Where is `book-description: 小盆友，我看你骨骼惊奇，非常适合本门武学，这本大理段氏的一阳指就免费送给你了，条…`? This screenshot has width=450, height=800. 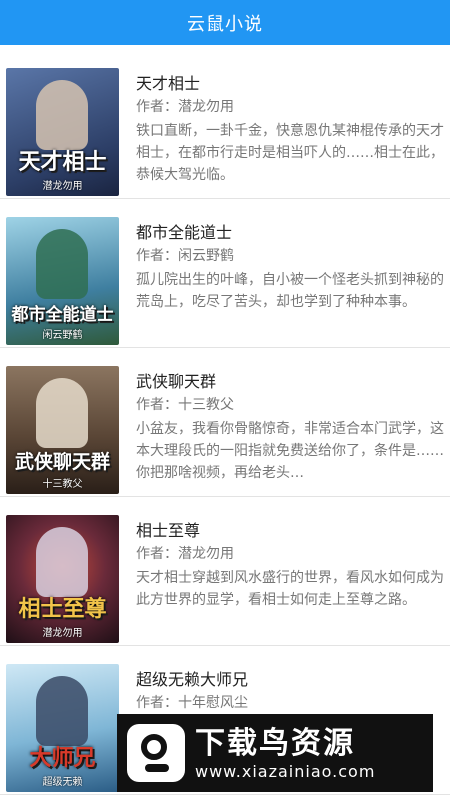
book-description: 小盆友，我看你骨骼惊奇，非常适合本门武学，这本大理段氏的一阳指就免费送给你了，条… is located at coordinates (290, 451).